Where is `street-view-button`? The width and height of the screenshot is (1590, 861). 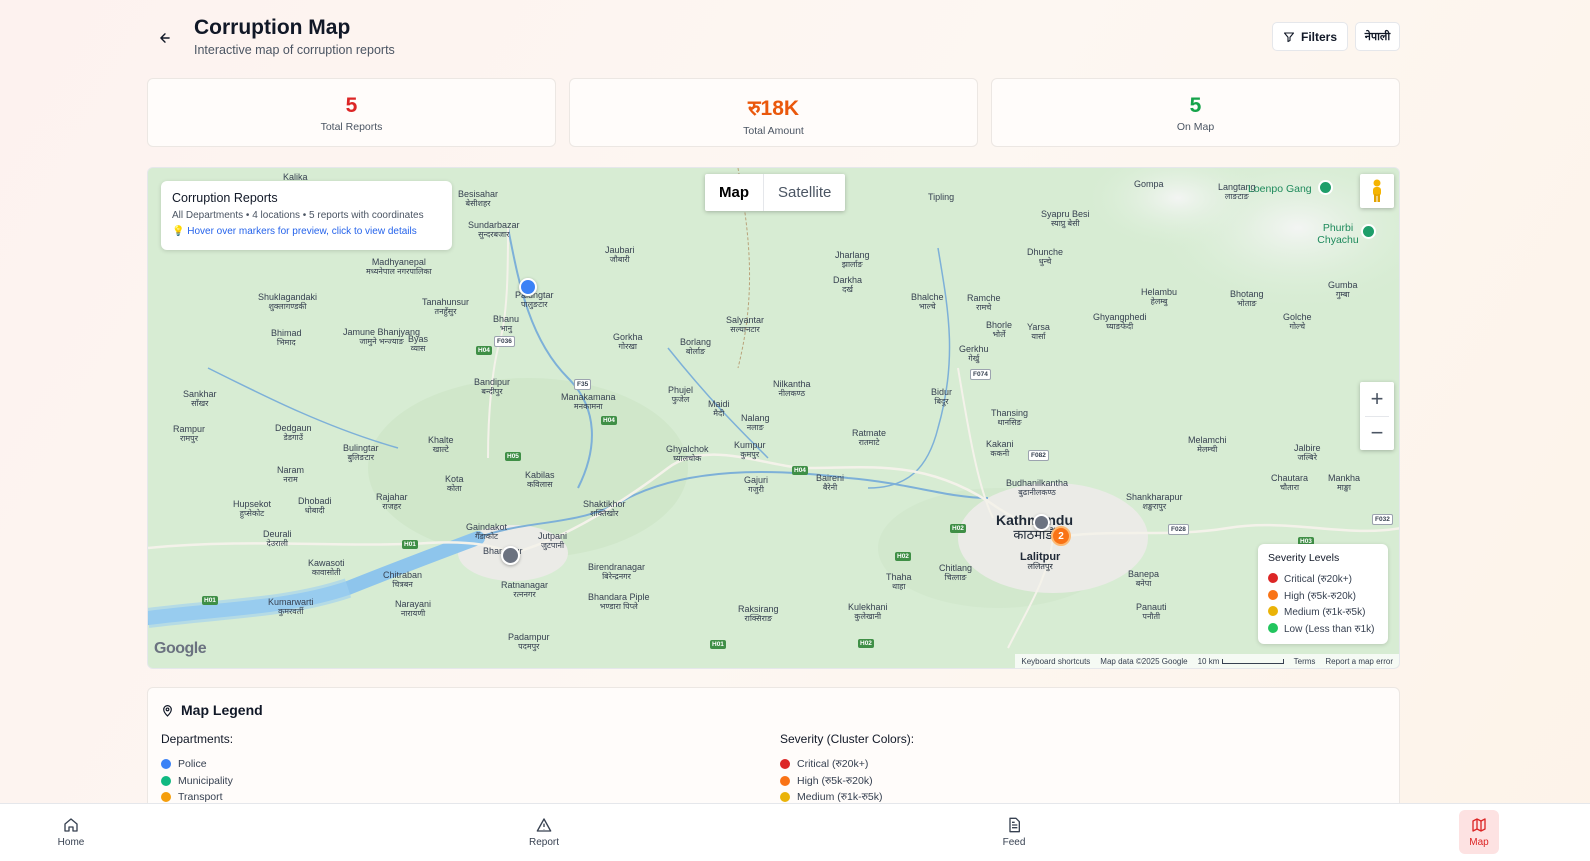
street-view-button is located at coordinates (1377, 191).